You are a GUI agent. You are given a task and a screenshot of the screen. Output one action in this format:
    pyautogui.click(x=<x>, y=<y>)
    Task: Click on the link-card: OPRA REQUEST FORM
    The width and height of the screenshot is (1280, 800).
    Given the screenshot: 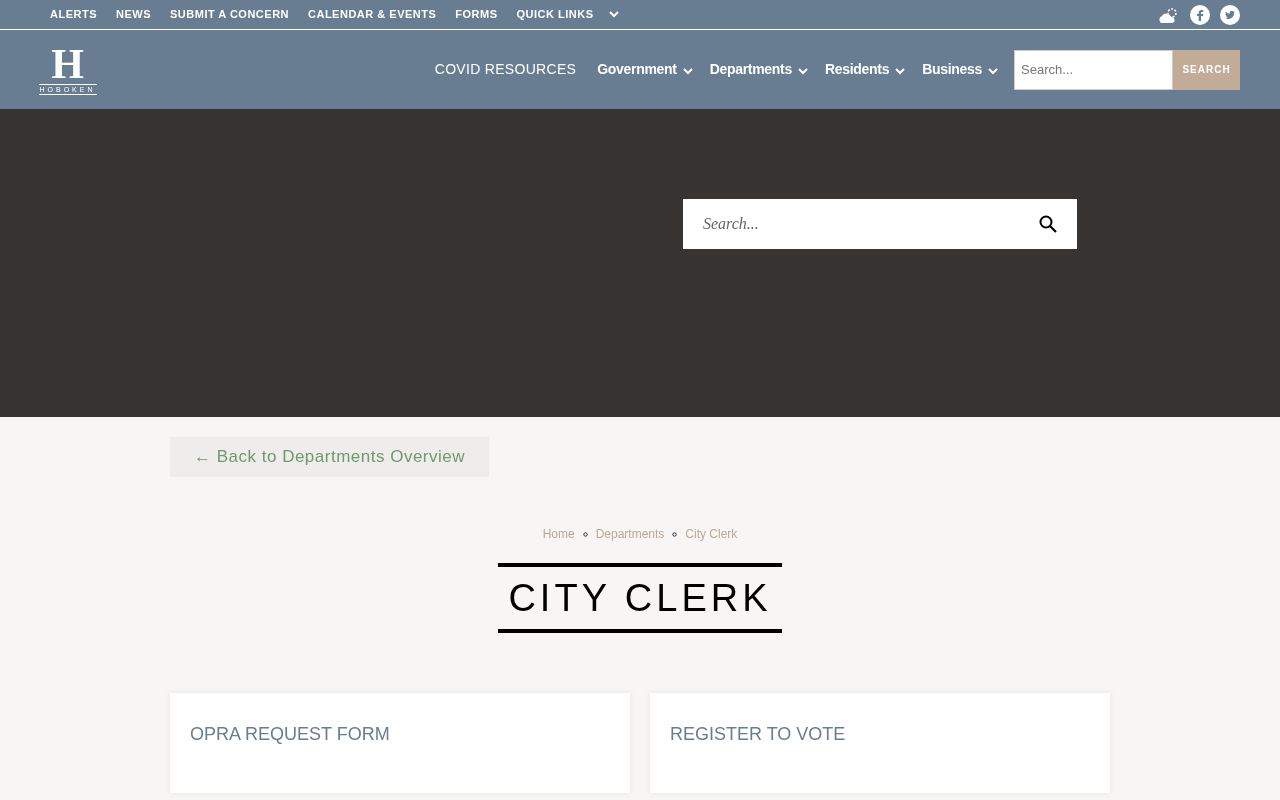 What is the action you would take?
    pyautogui.click(x=400, y=743)
    